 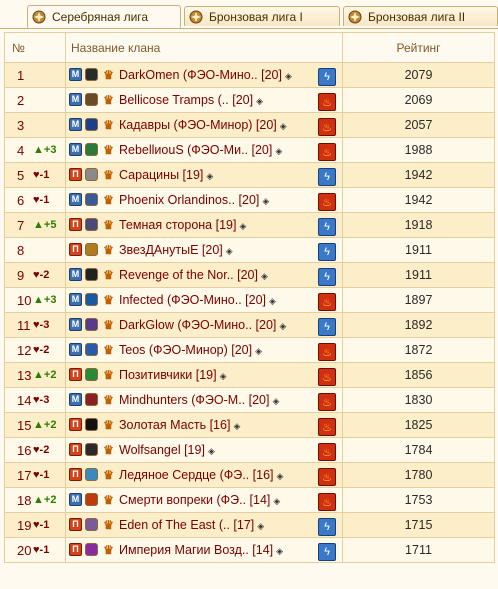 I want to click on clan-name-link: Кадавры (ФЭО-Минор) [20] ◈, so click(x=203, y=125).